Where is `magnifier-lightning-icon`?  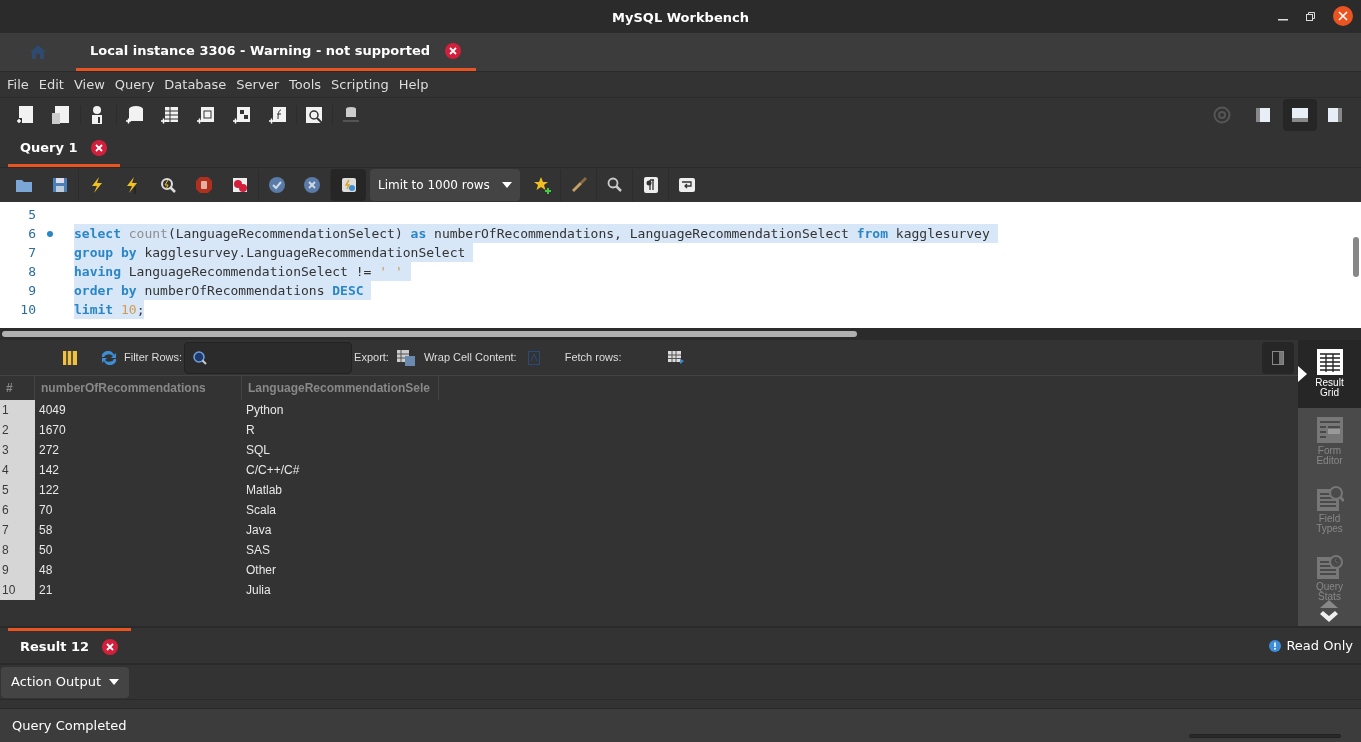
magnifier-lightning-icon is located at coordinates (168, 185).